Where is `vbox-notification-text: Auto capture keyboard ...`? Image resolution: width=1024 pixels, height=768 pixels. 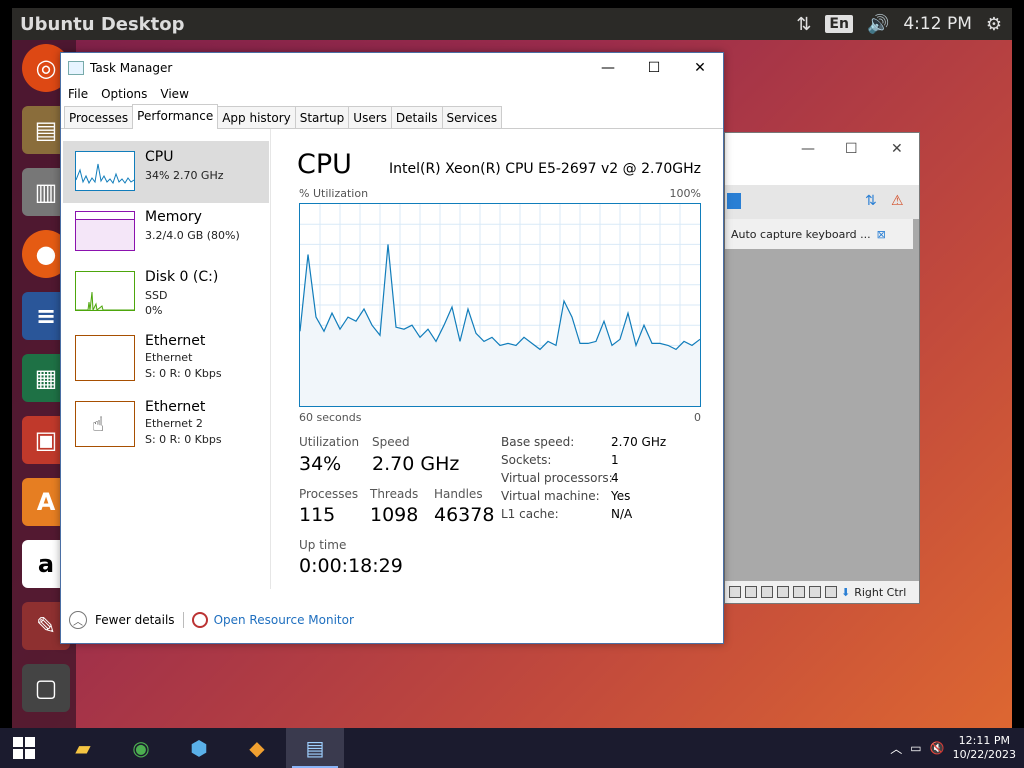 vbox-notification-text: Auto capture keyboard ... is located at coordinates (801, 234).